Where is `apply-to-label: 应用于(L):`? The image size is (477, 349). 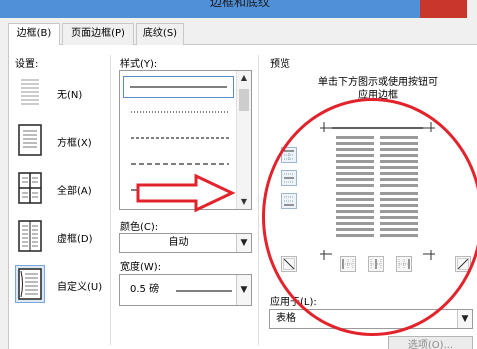
apply-to-label: 应用于(L): is located at coordinates (293, 302).